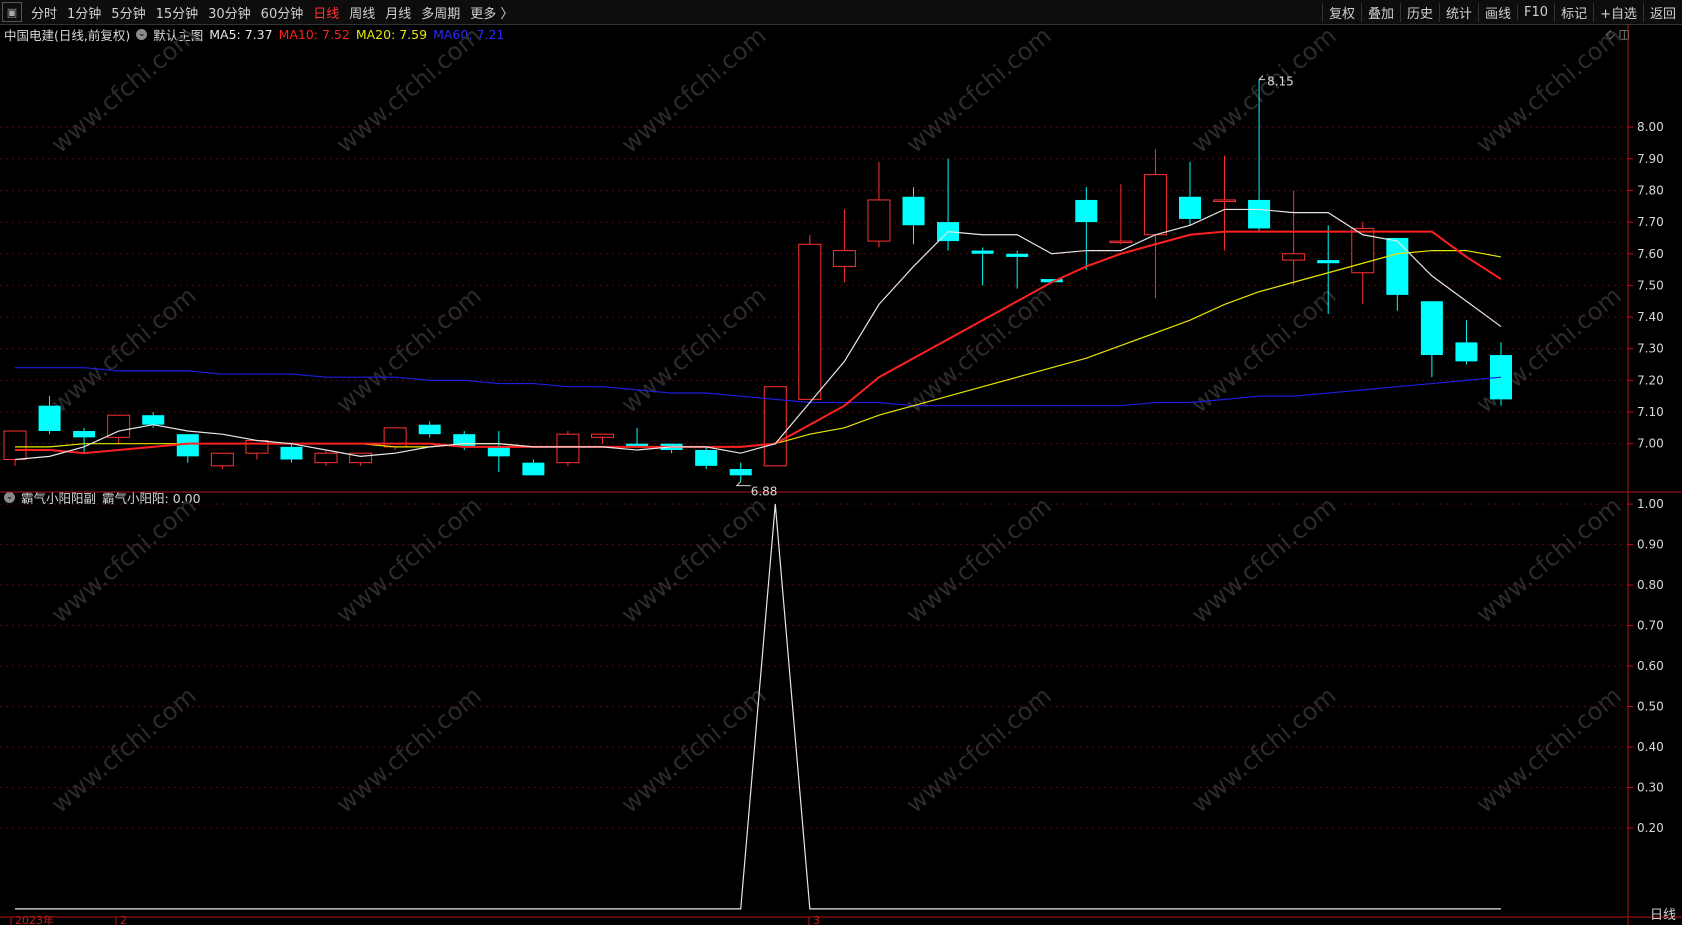 The height and width of the screenshot is (925, 1682). What do you see at coordinates (84, 12) in the screenshot?
I see `period-tab-1: 1分钟` at bounding box center [84, 12].